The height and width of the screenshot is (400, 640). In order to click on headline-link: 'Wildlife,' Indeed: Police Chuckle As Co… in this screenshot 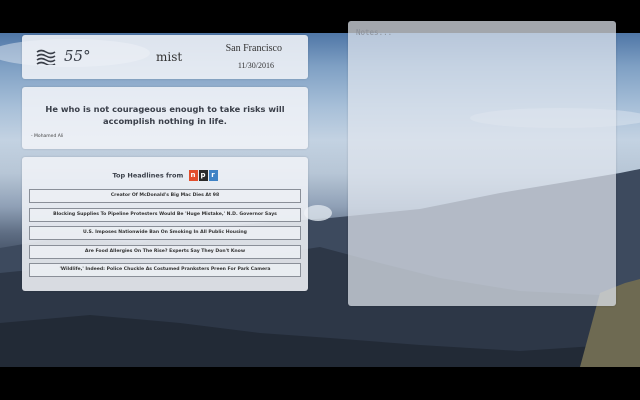, I will do `click(165, 270)`.